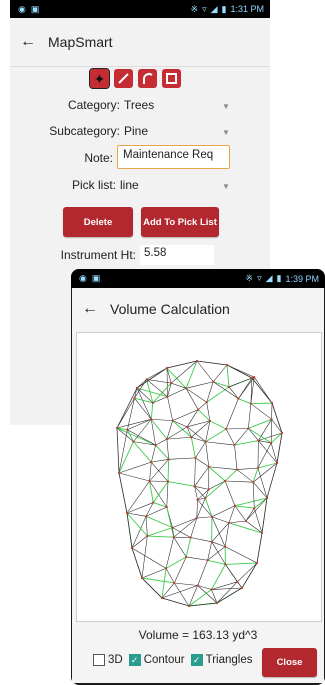  I want to click on line-tool-button, so click(123, 78).